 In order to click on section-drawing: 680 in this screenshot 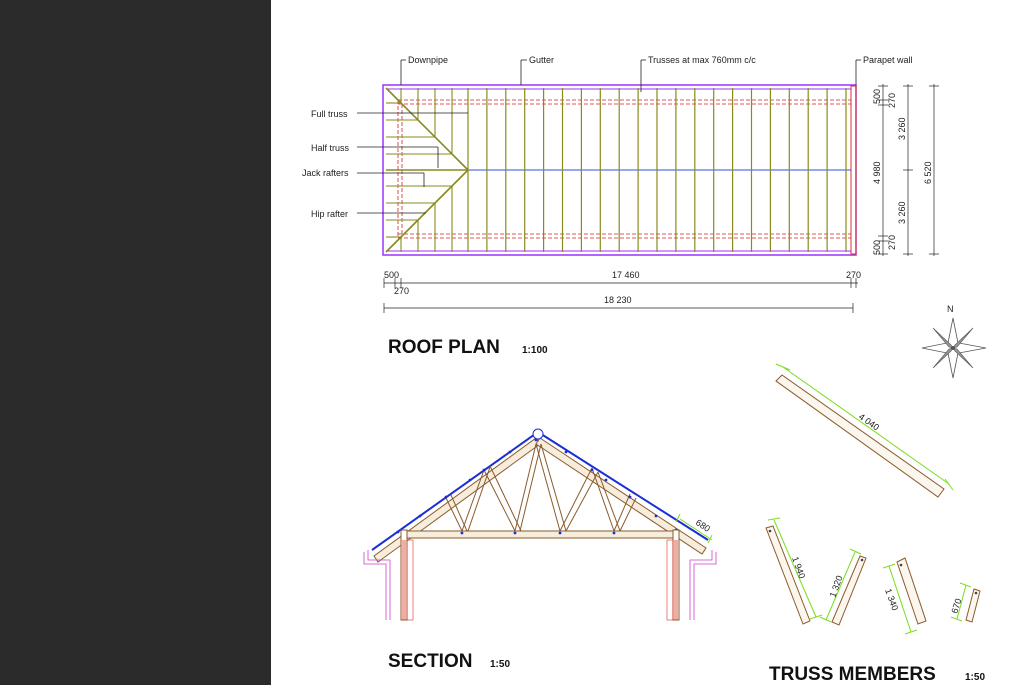, I will do `click(540, 524)`.